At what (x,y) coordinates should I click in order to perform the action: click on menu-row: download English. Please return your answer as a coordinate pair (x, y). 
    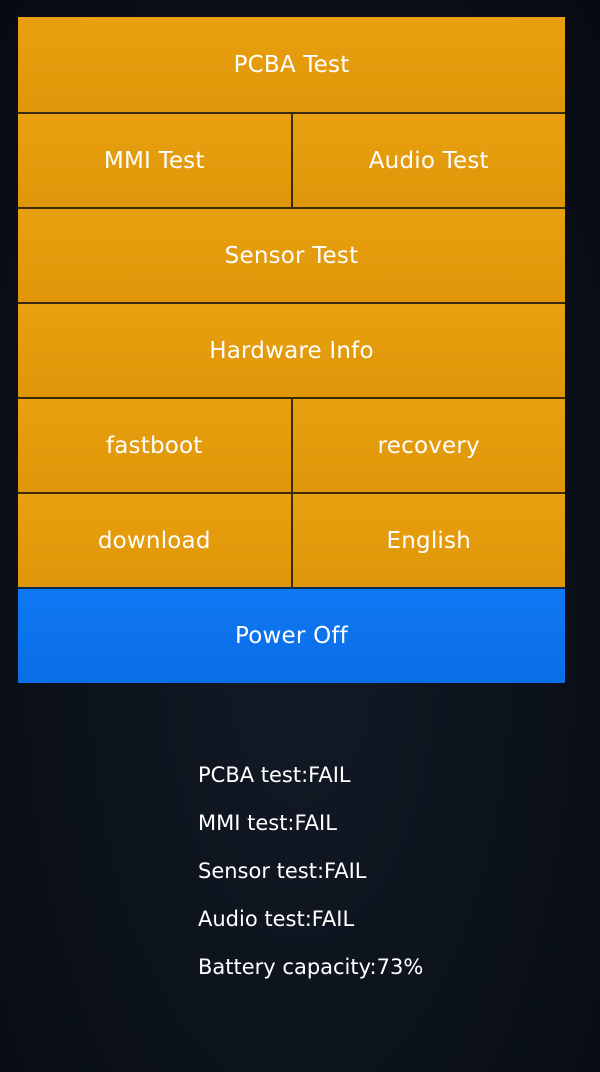
    Looking at the image, I should click on (291, 539).